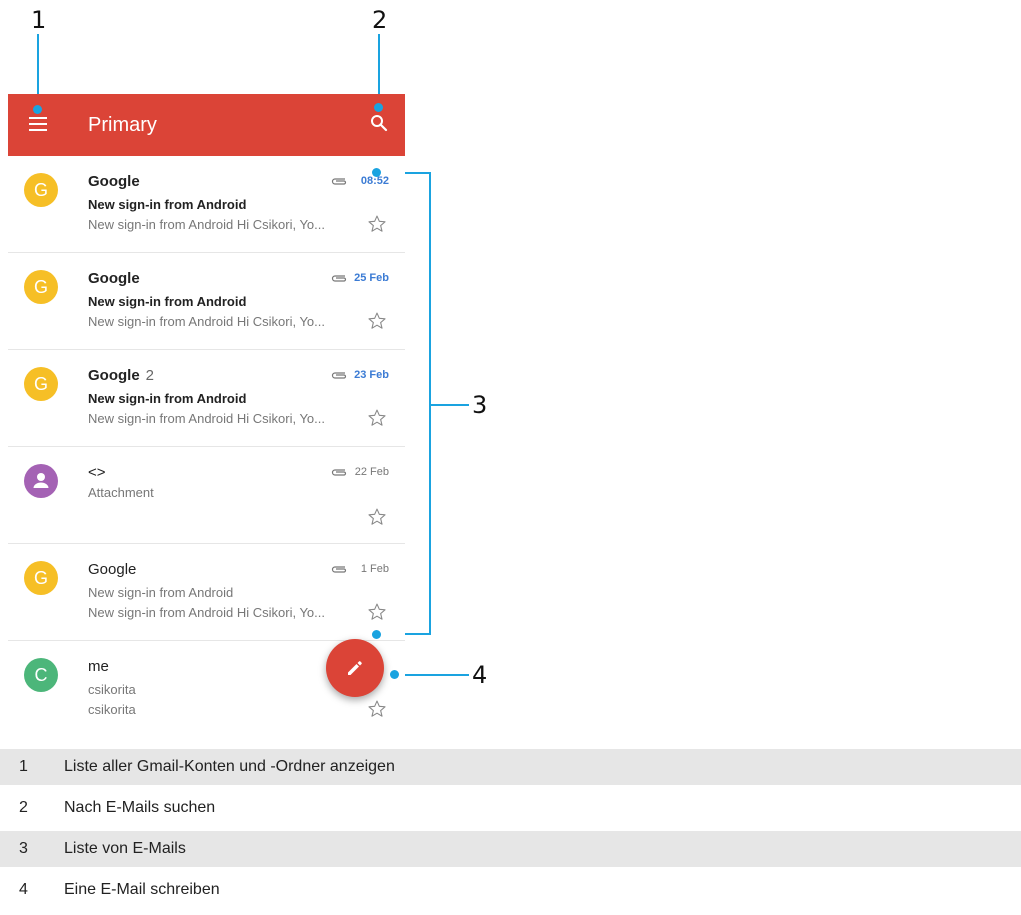 Image resolution: width=1021 pixels, height=915 pixels. Describe the element at coordinates (480, 405) in the screenshot. I see `callout-number-3: 3` at that location.